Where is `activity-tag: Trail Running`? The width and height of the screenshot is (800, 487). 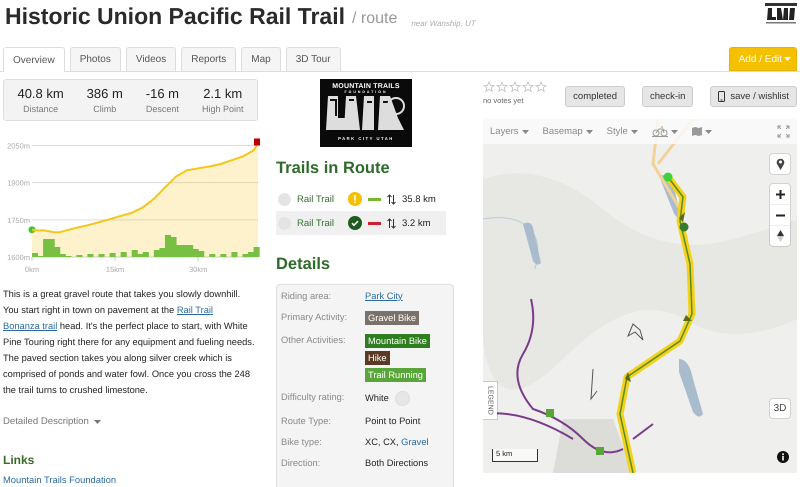 activity-tag: Trail Running is located at coordinates (395, 375).